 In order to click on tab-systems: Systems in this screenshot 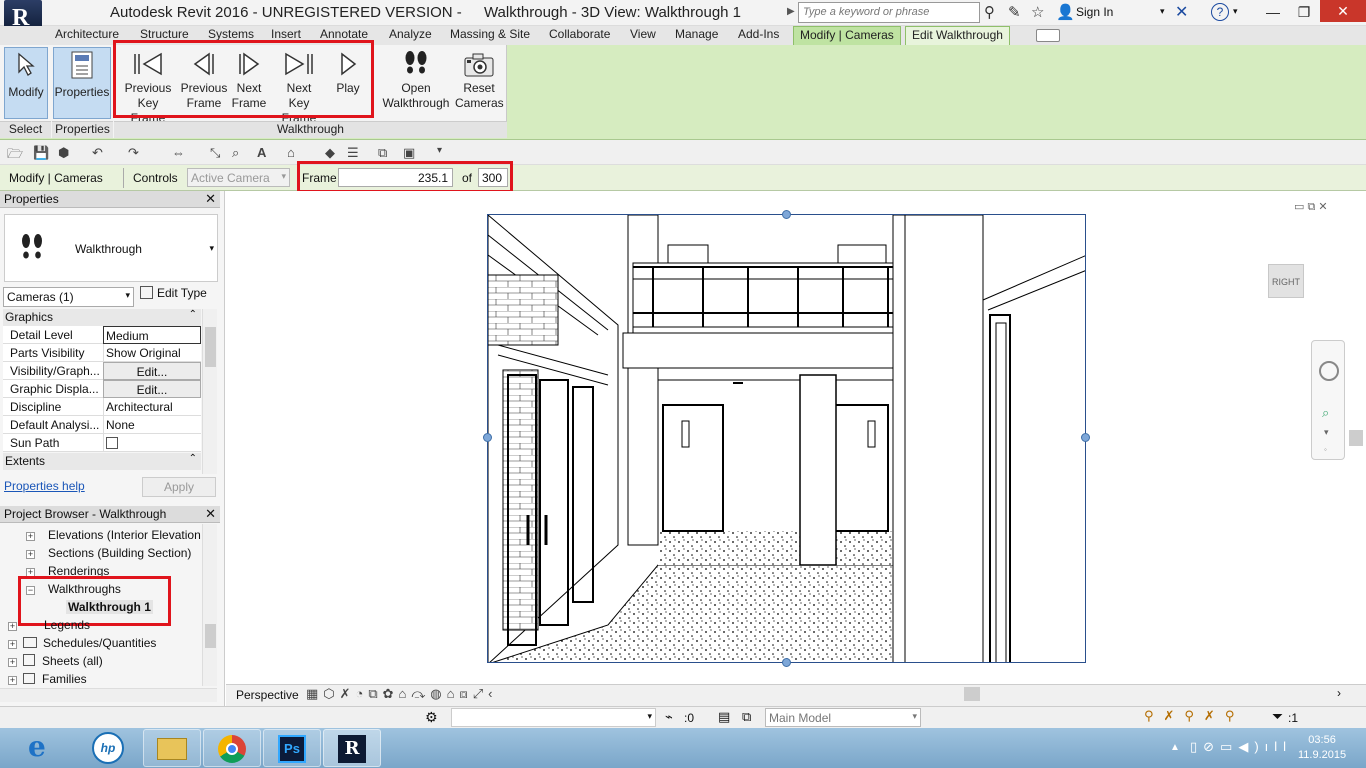, I will do `click(231, 34)`.